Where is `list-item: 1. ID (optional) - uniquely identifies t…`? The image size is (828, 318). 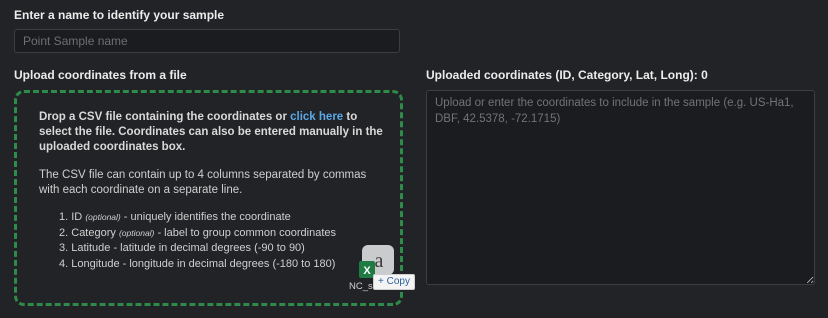
list-item: 1. ID (optional) - uniquely identifies t… is located at coordinates (175, 217).